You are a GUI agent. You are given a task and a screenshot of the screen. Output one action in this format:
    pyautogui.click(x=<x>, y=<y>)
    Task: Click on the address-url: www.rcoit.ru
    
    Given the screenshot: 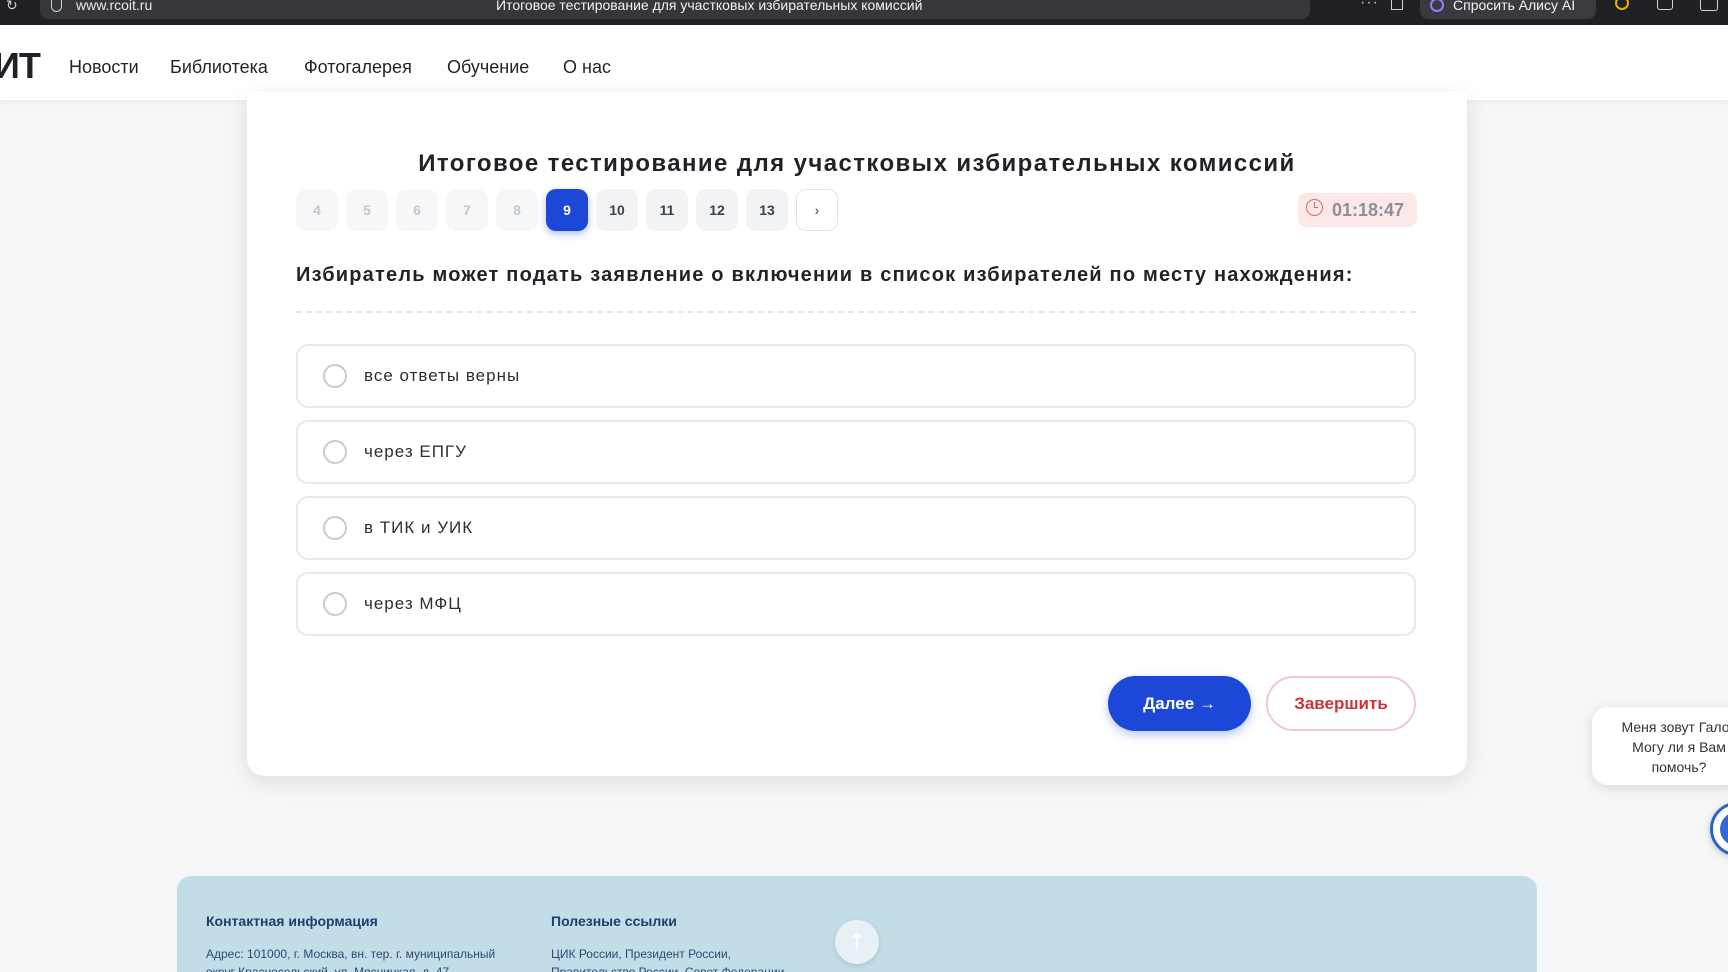 What is the action you would take?
    pyautogui.click(x=114, y=6)
    